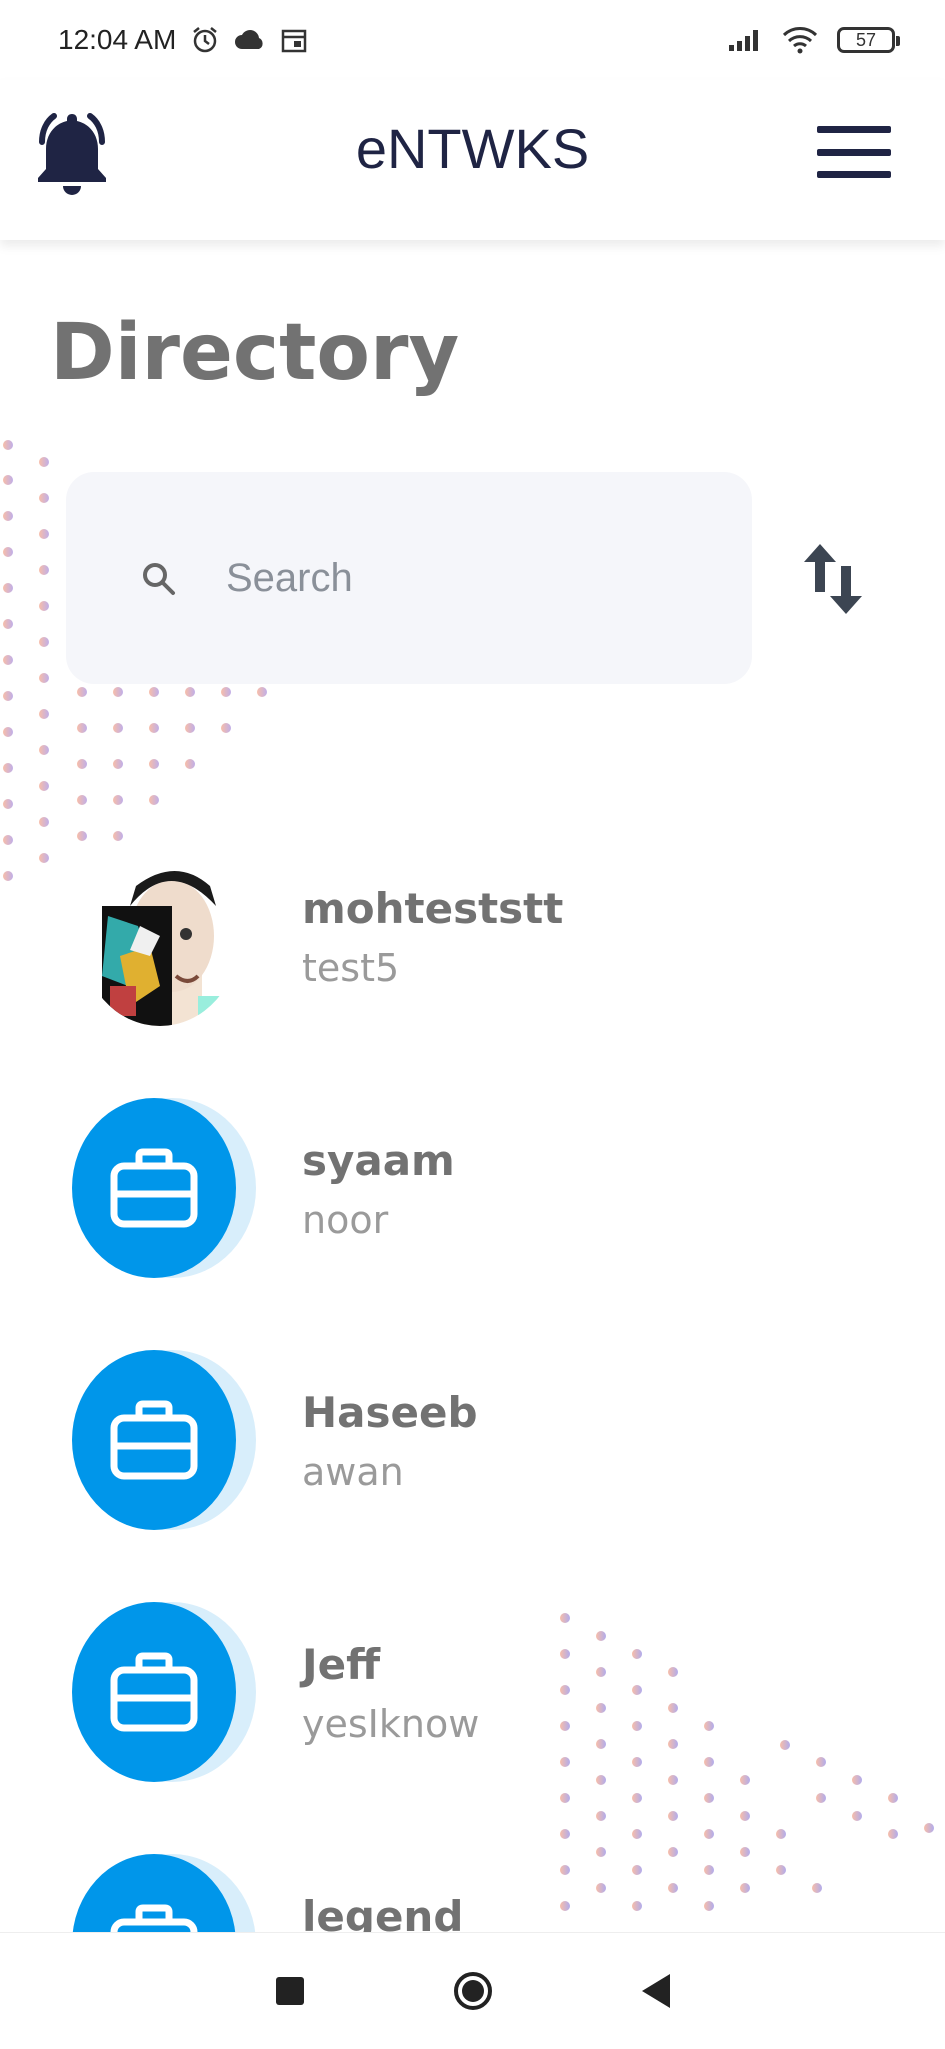 The image size is (945, 2049). What do you see at coordinates (294, 41) in the screenshot?
I see `calendar-icon` at bounding box center [294, 41].